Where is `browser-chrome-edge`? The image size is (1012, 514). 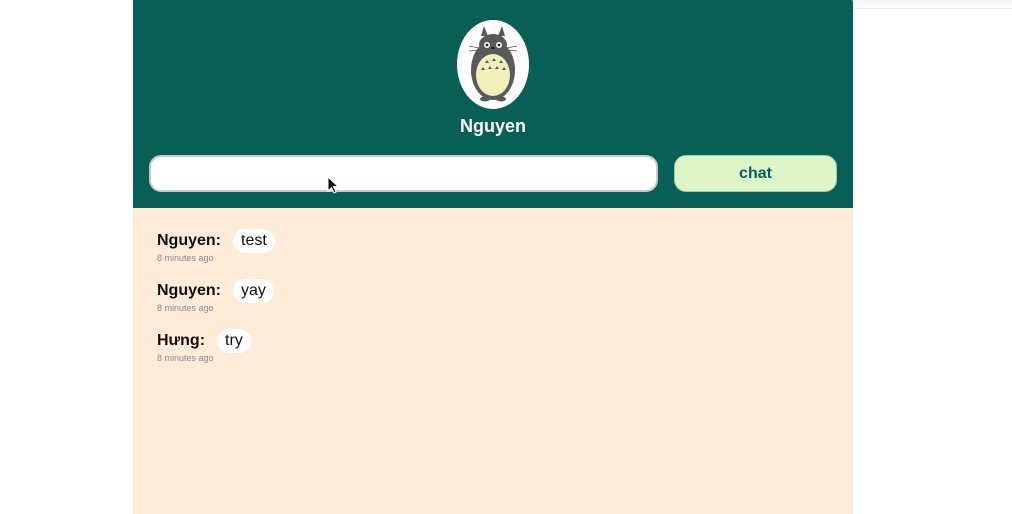
browser-chrome-edge is located at coordinates (932, 4).